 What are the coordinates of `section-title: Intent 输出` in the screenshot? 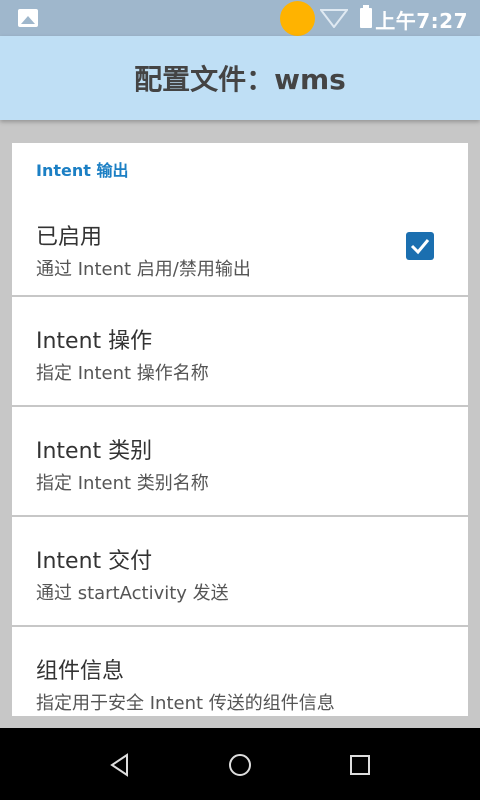 It's located at (82, 170).